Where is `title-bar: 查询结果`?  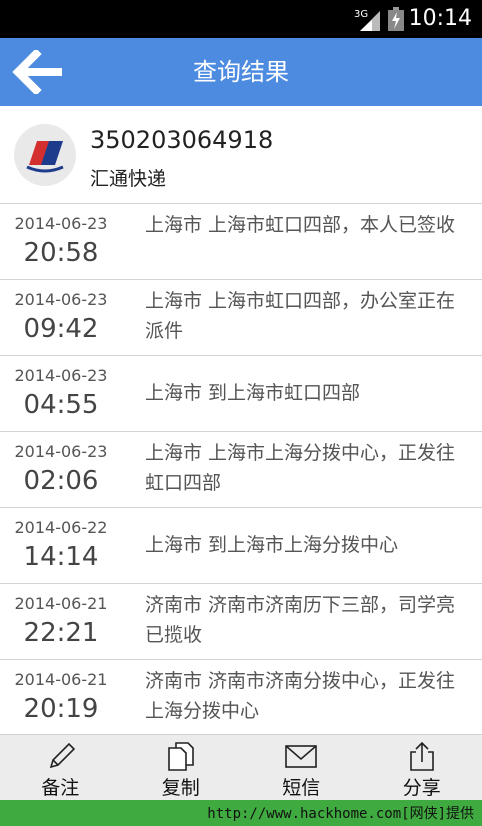
title-bar: 查询结果 is located at coordinates (241, 72).